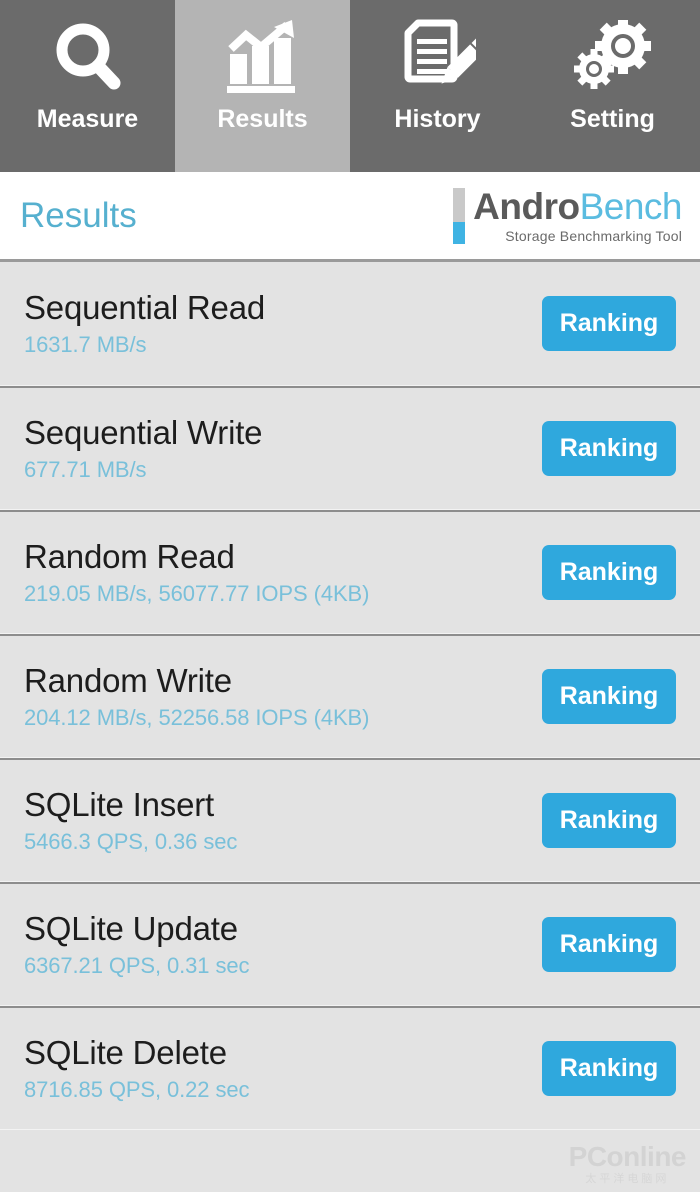  What do you see at coordinates (459, 232) in the screenshot?
I see `logo-bar-bottom` at bounding box center [459, 232].